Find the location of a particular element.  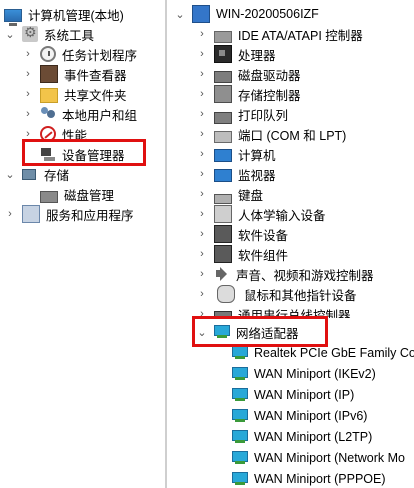

mouse-icon is located at coordinates (226, 294).